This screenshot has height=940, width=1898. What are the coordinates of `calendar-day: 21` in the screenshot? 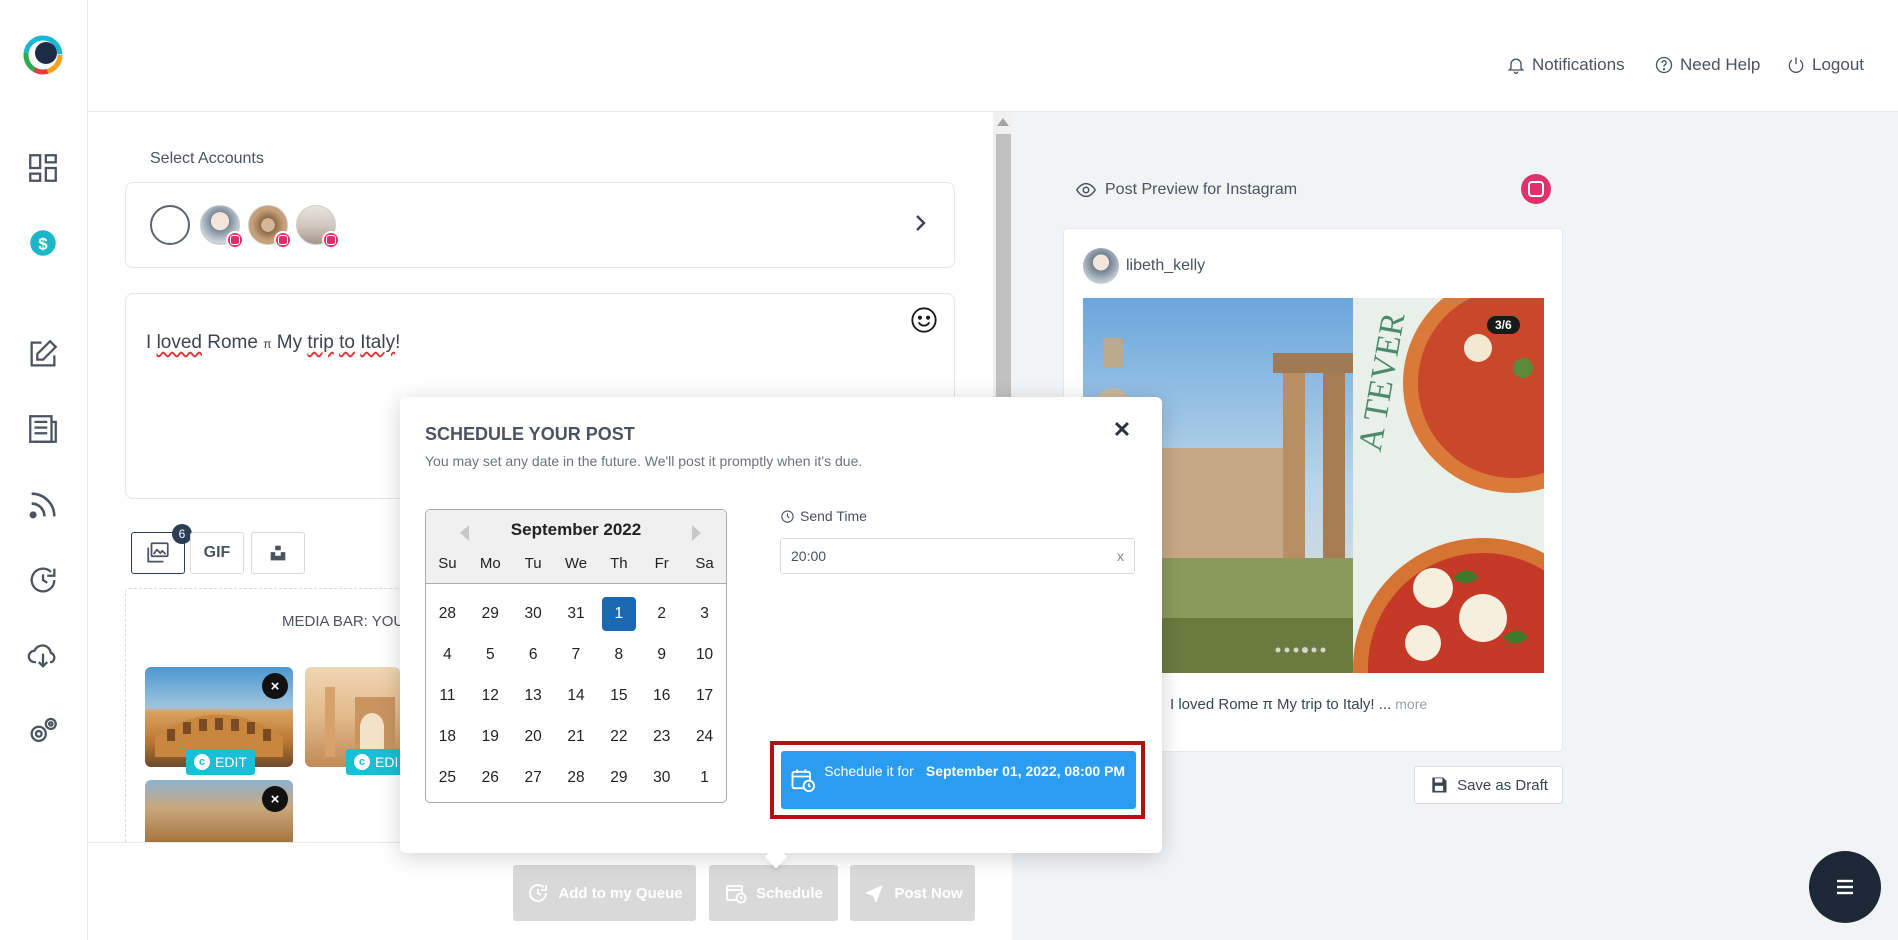 It's located at (576, 736).